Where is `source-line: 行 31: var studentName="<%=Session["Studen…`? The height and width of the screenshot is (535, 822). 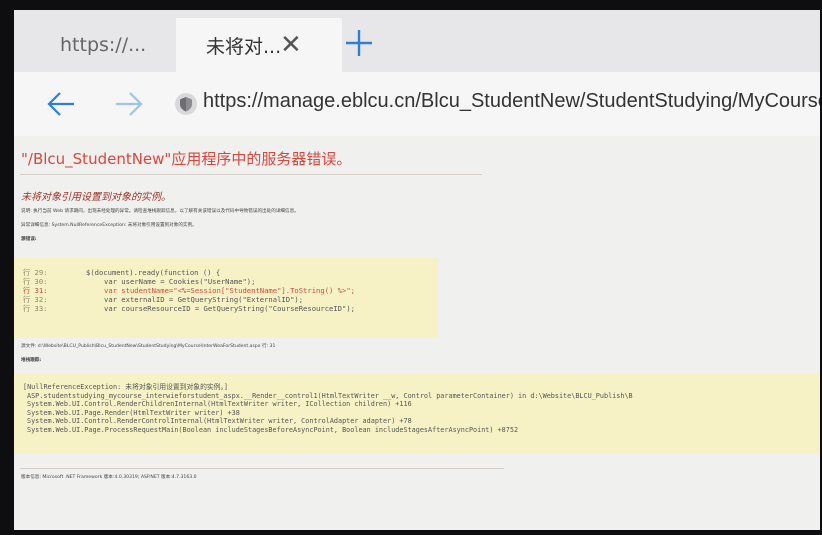 source-line: 行 31: var studentName="<%=Session["Studen… is located at coordinates (226, 290).